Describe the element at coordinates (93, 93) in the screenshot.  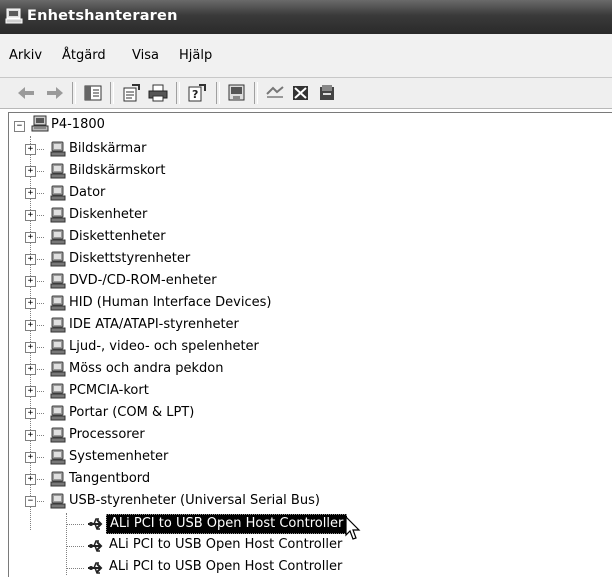
I see `console-tree-icon` at that location.